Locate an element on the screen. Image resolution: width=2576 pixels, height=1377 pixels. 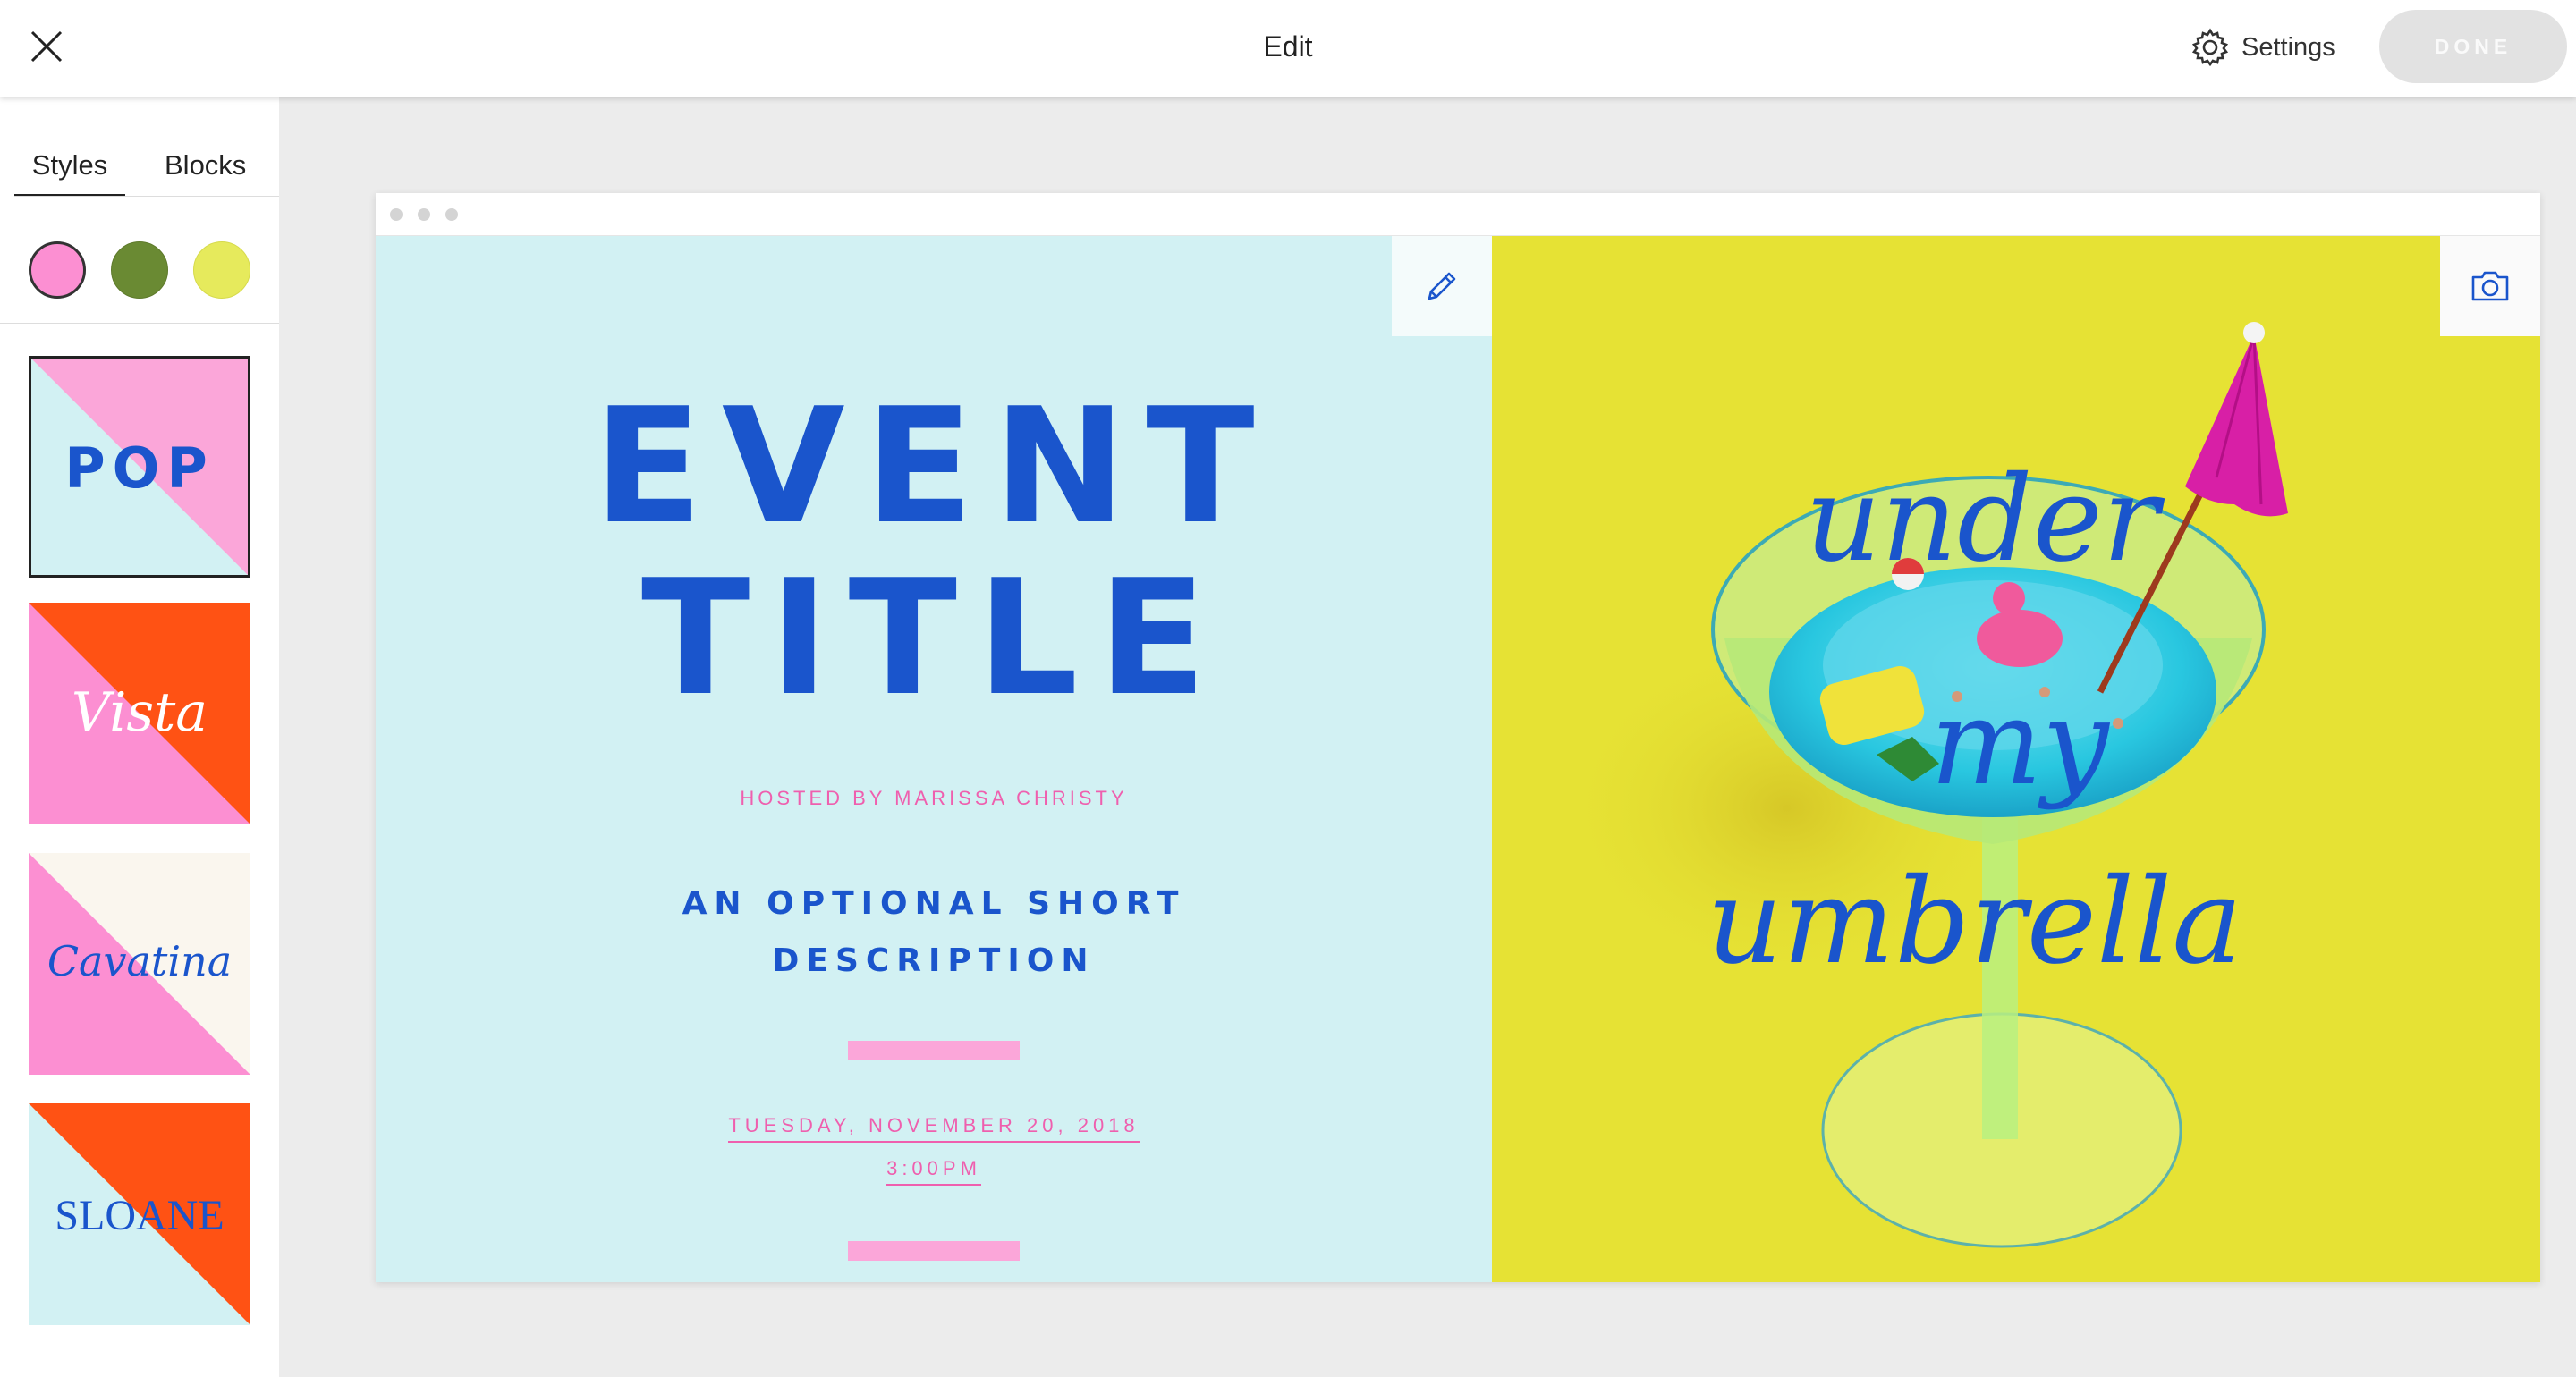
camera-icon is located at coordinates (2490, 286).